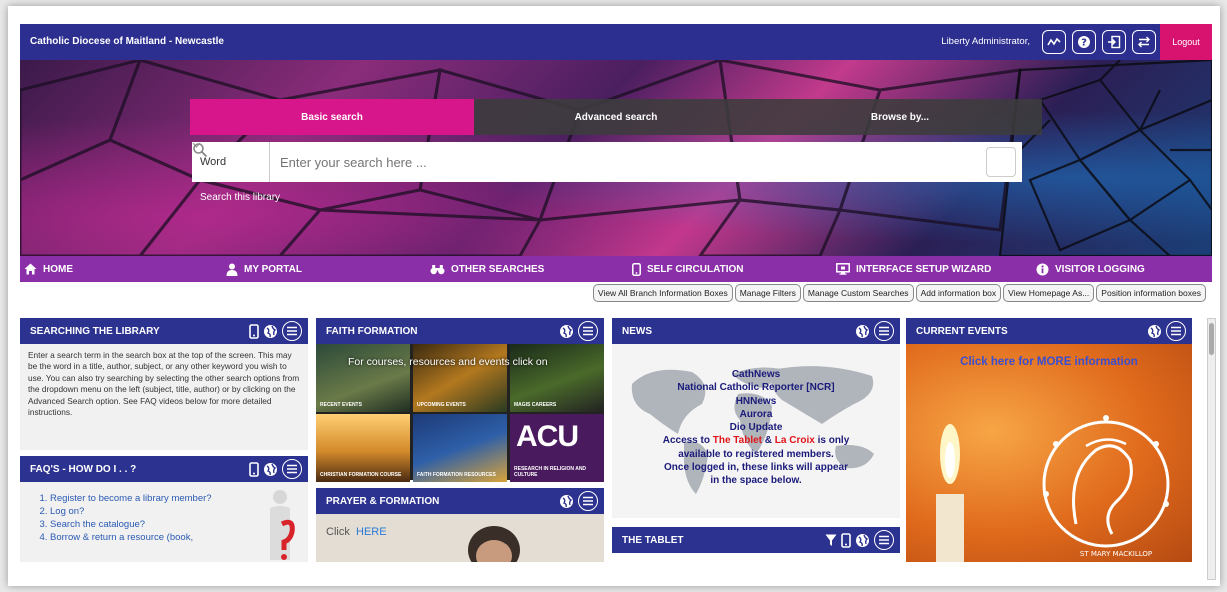 The height and width of the screenshot is (592, 1227). What do you see at coordinates (695, 269) in the screenshot?
I see `nav-self-circulation-label: SELF CIRCULATION` at bounding box center [695, 269].